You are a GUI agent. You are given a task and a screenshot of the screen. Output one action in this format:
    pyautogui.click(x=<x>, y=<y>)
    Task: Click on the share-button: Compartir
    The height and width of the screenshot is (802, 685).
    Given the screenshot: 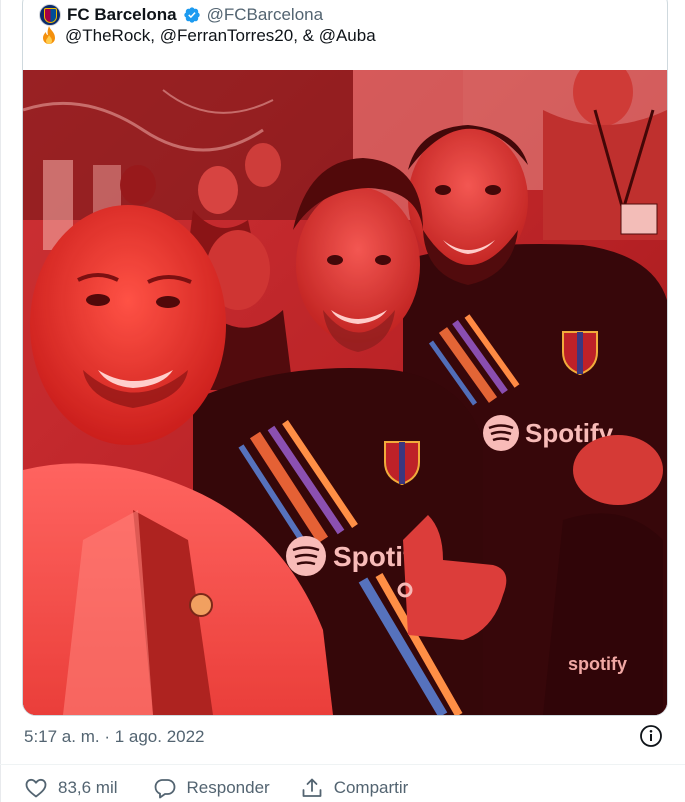 What is the action you would take?
    pyautogui.click(x=354, y=788)
    